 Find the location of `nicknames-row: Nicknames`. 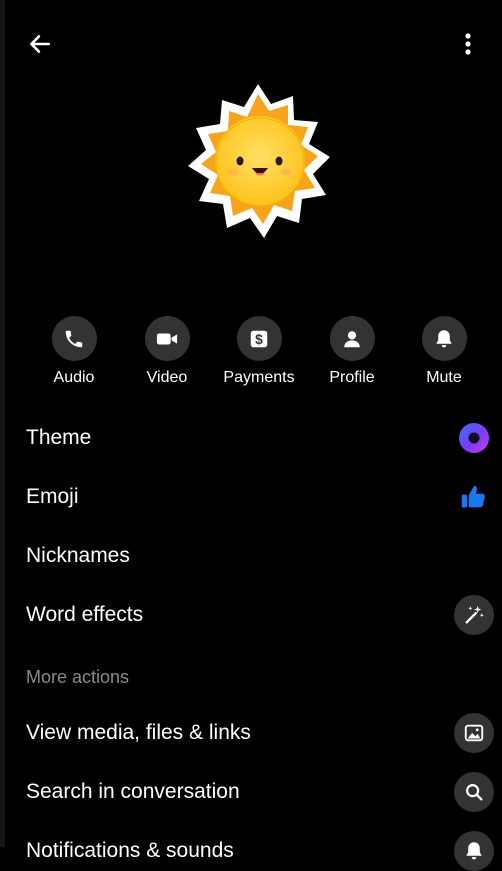

nicknames-row: Nicknames is located at coordinates (260, 556).